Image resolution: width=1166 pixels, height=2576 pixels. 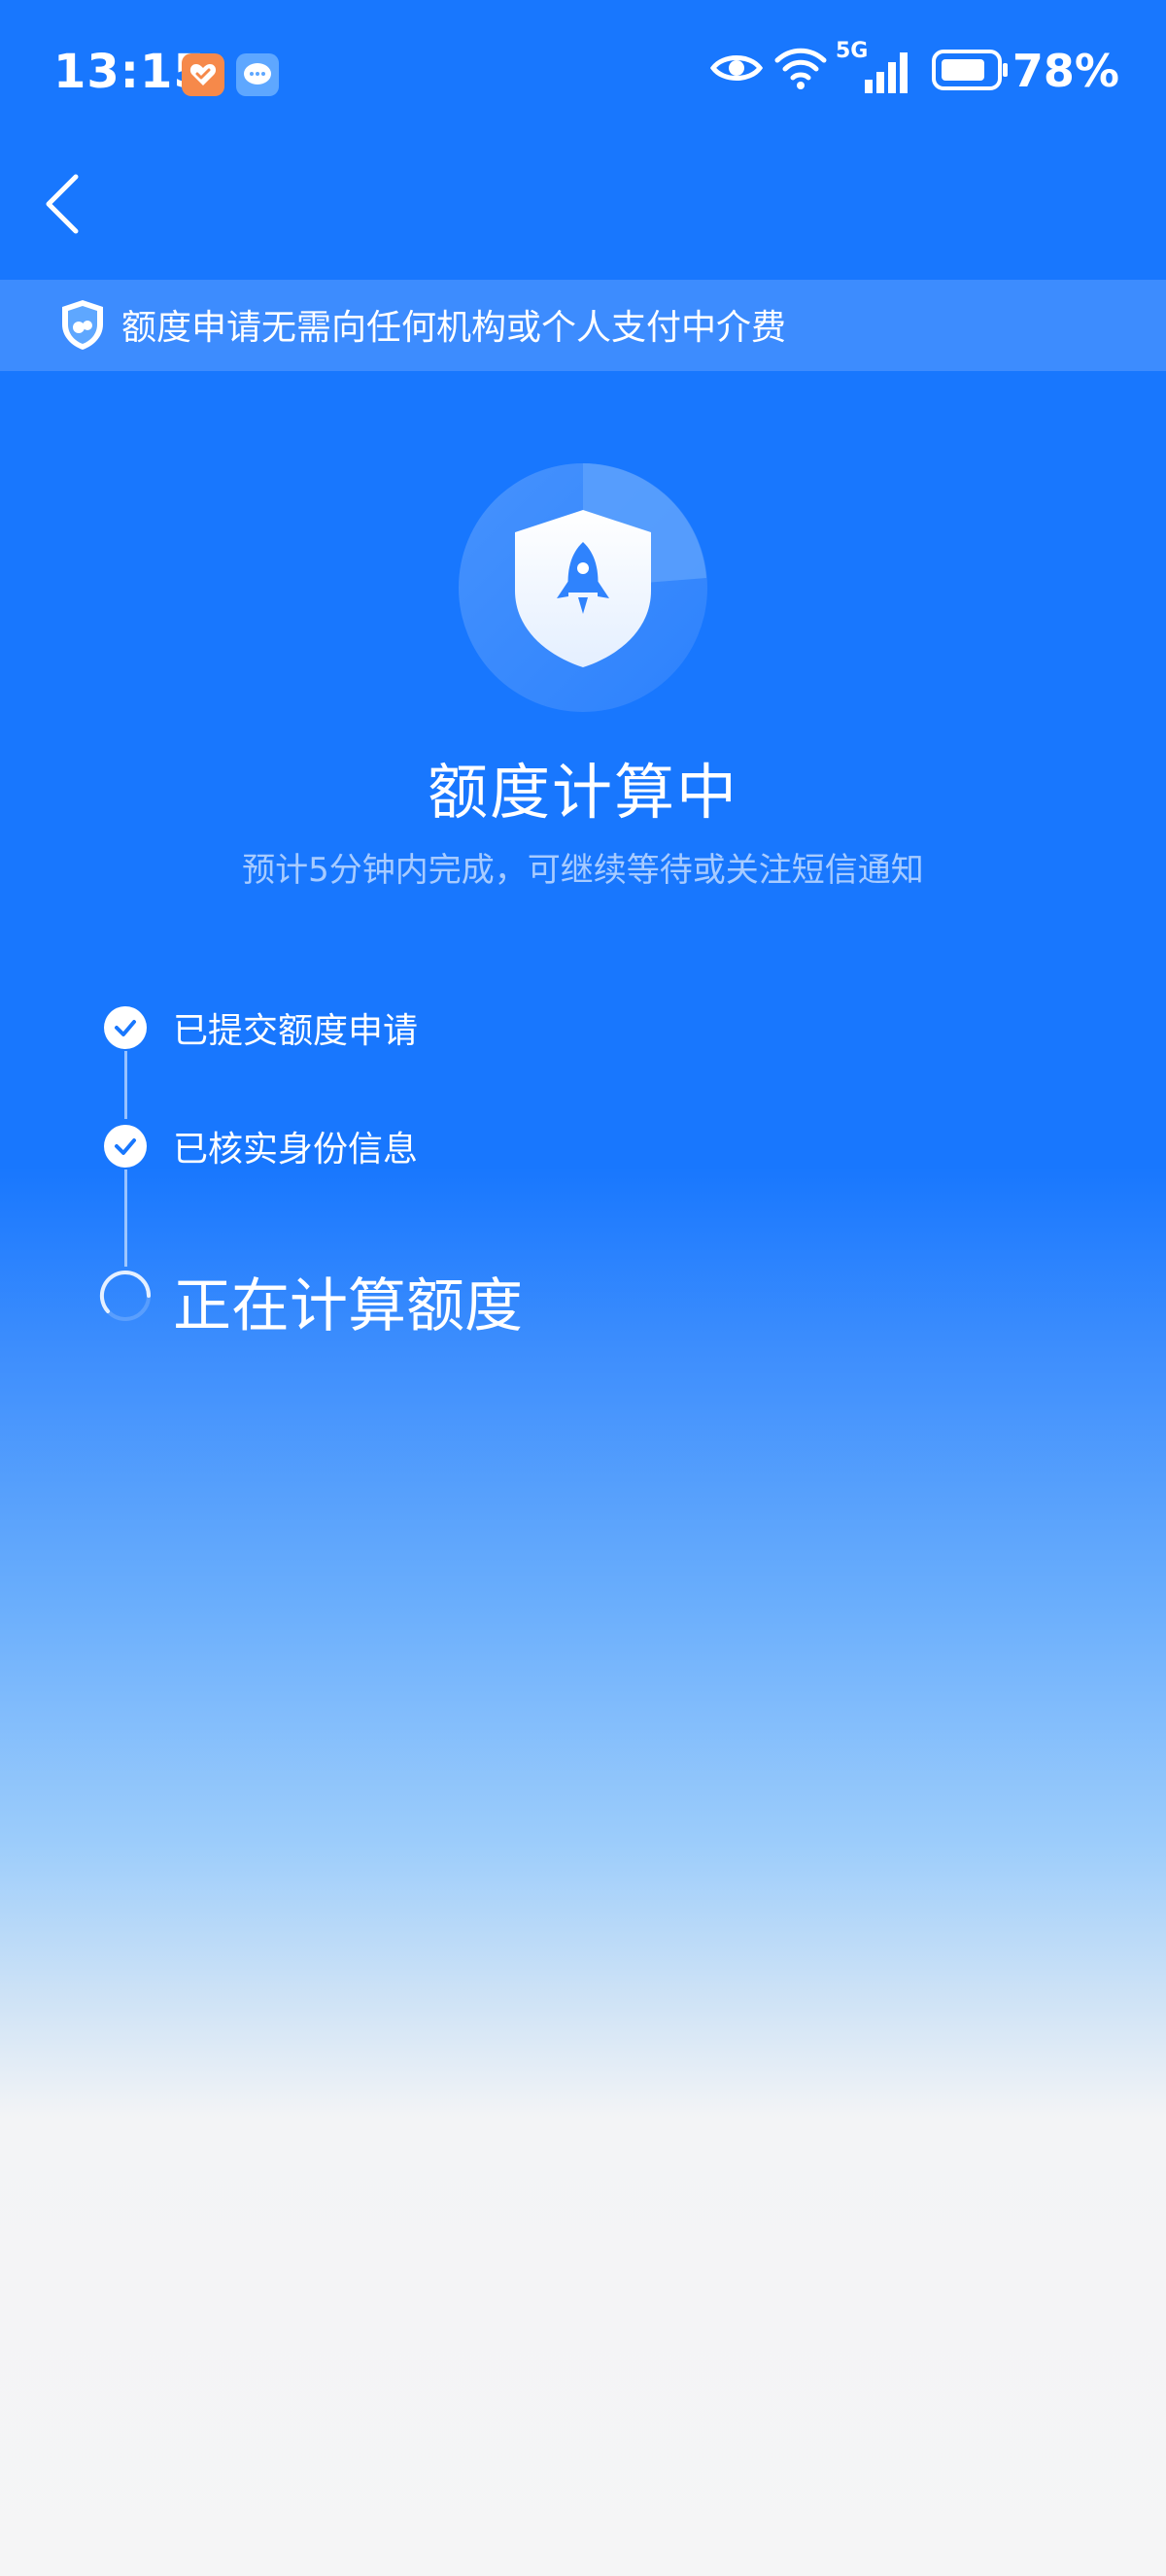 I want to click on back-button, so click(x=63, y=204).